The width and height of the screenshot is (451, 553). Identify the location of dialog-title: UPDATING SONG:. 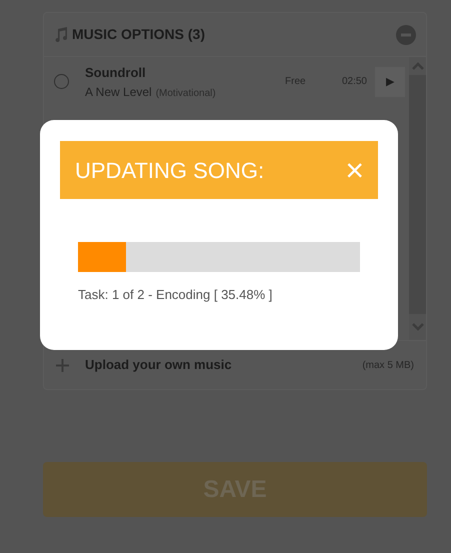
(169, 170).